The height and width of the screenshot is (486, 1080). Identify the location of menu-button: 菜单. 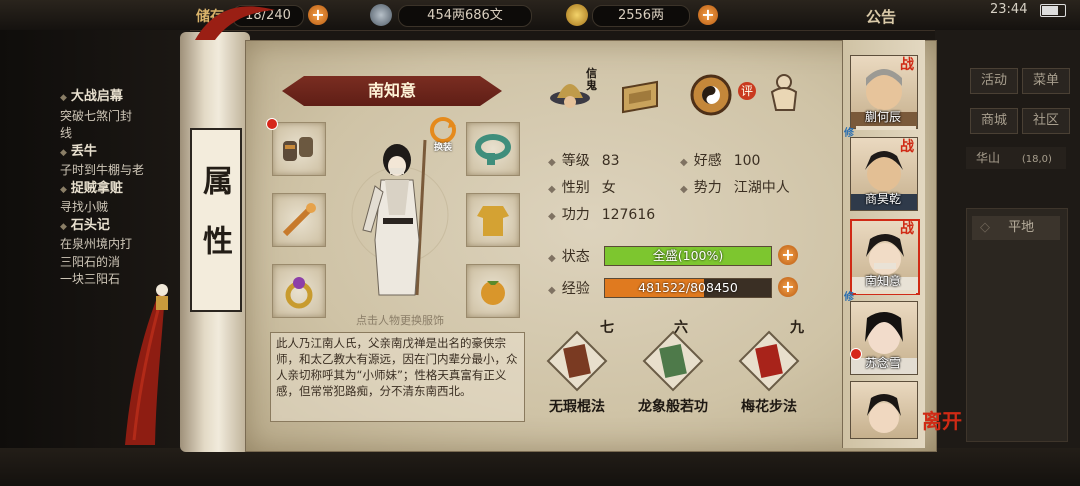
(1046, 81).